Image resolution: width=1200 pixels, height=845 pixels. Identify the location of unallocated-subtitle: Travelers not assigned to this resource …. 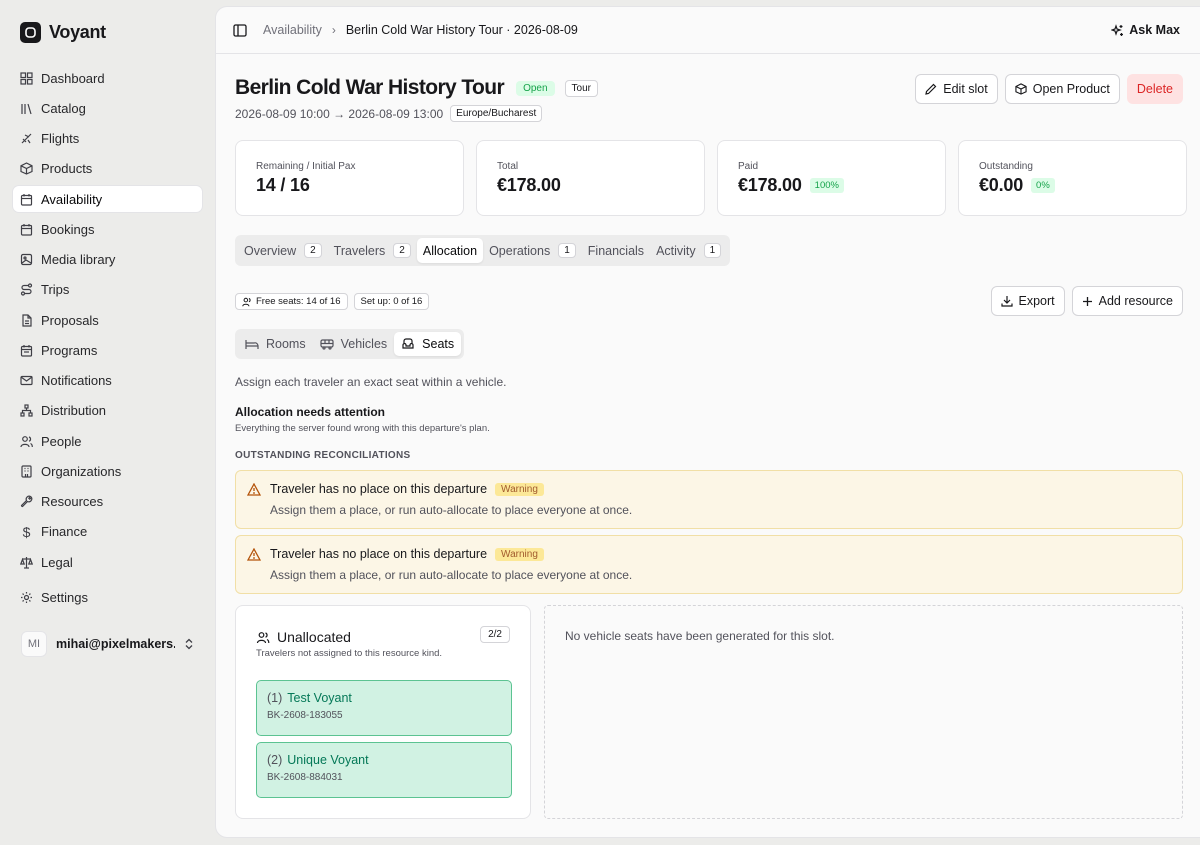
(349, 653).